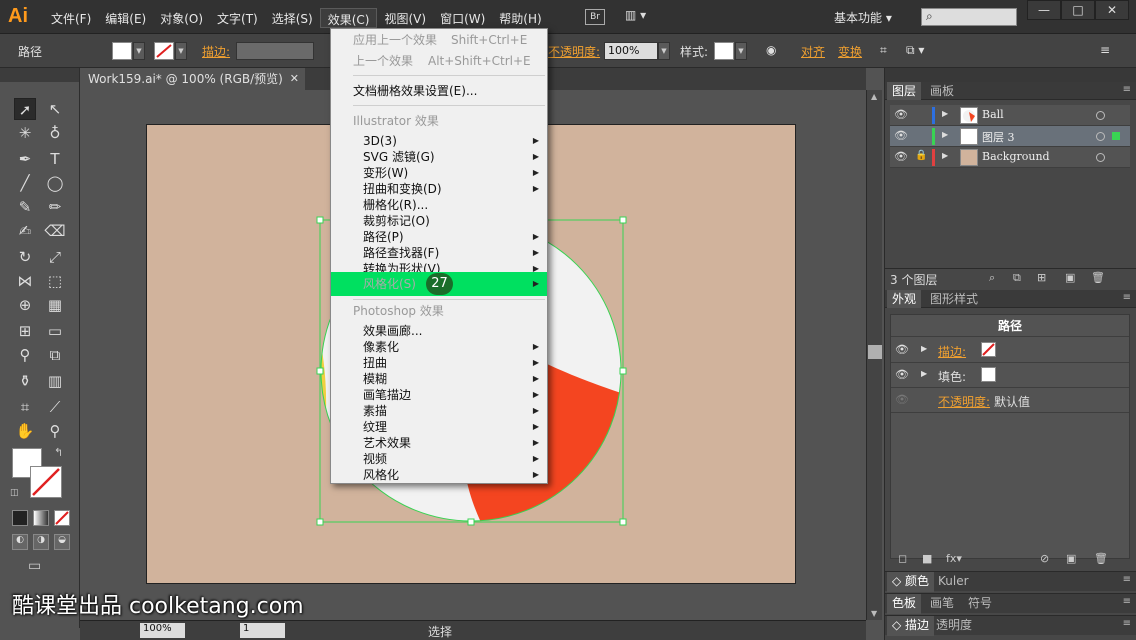 The height and width of the screenshot is (640, 1136). I want to click on close-tab-icon: ✕, so click(294, 79).